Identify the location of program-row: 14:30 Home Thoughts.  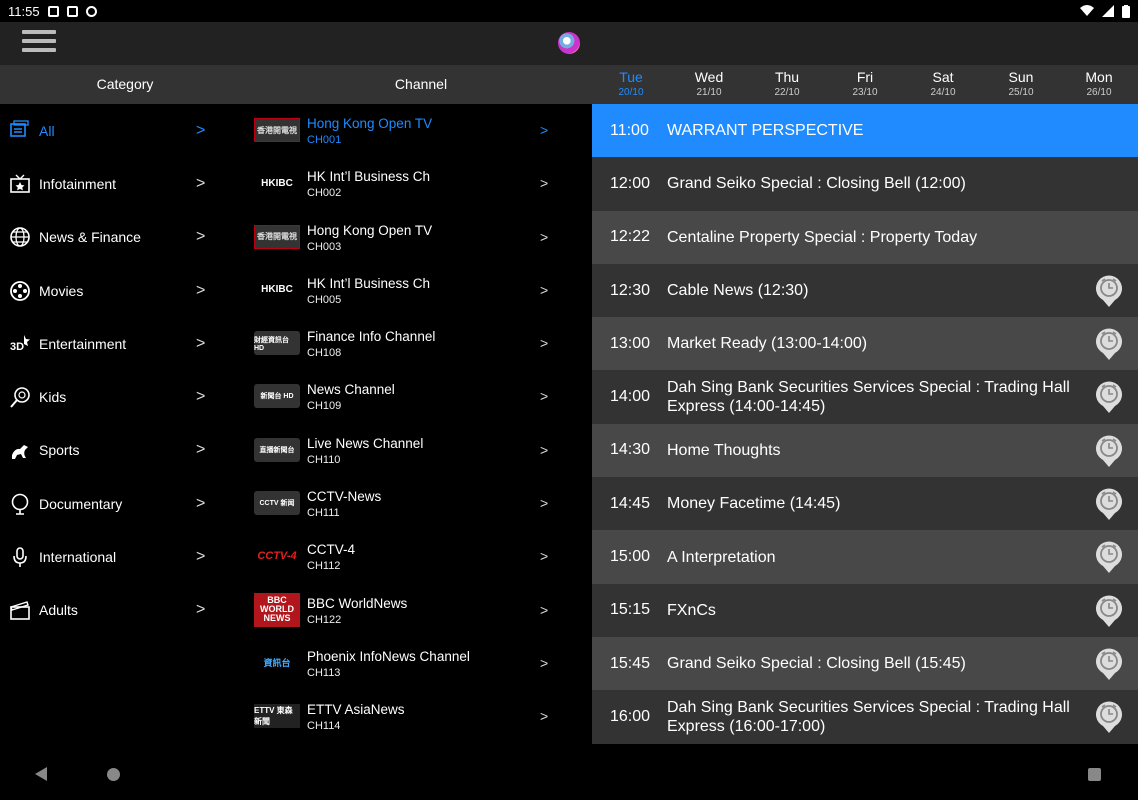
(865, 450).